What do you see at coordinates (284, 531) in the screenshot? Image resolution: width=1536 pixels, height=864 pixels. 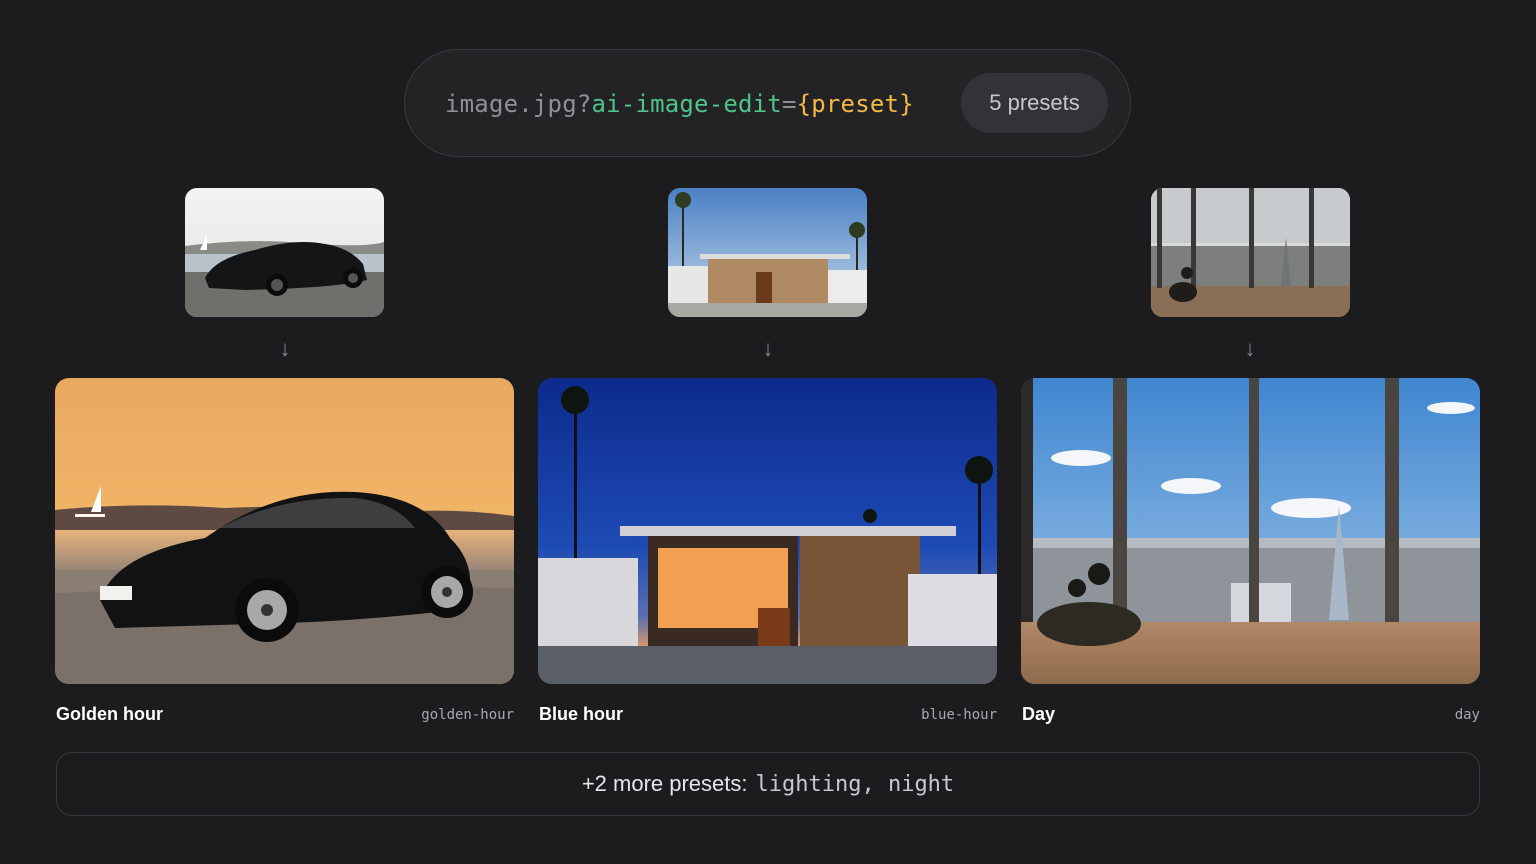 I see `result-image-golden-hour` at bounding box center [284, 531].